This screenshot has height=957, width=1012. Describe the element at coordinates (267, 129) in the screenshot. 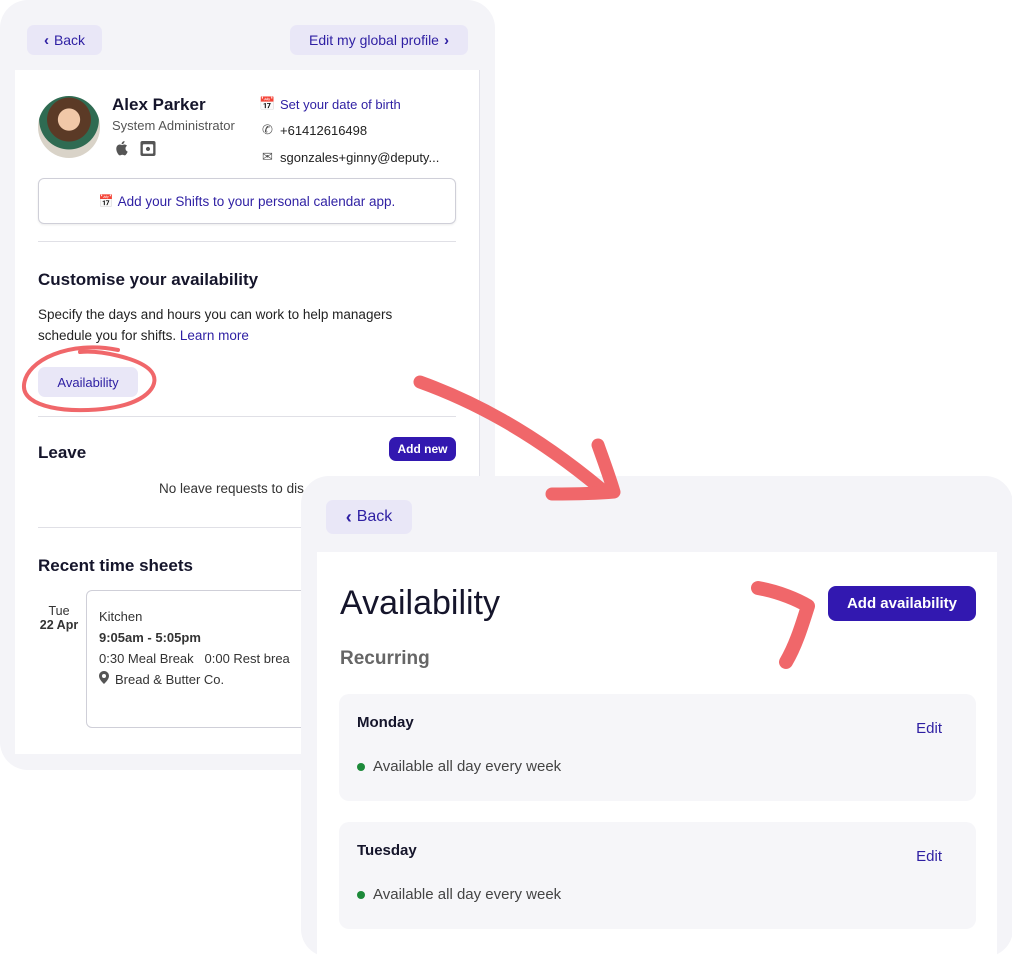

I see `phone-icon: ✆` at that location.